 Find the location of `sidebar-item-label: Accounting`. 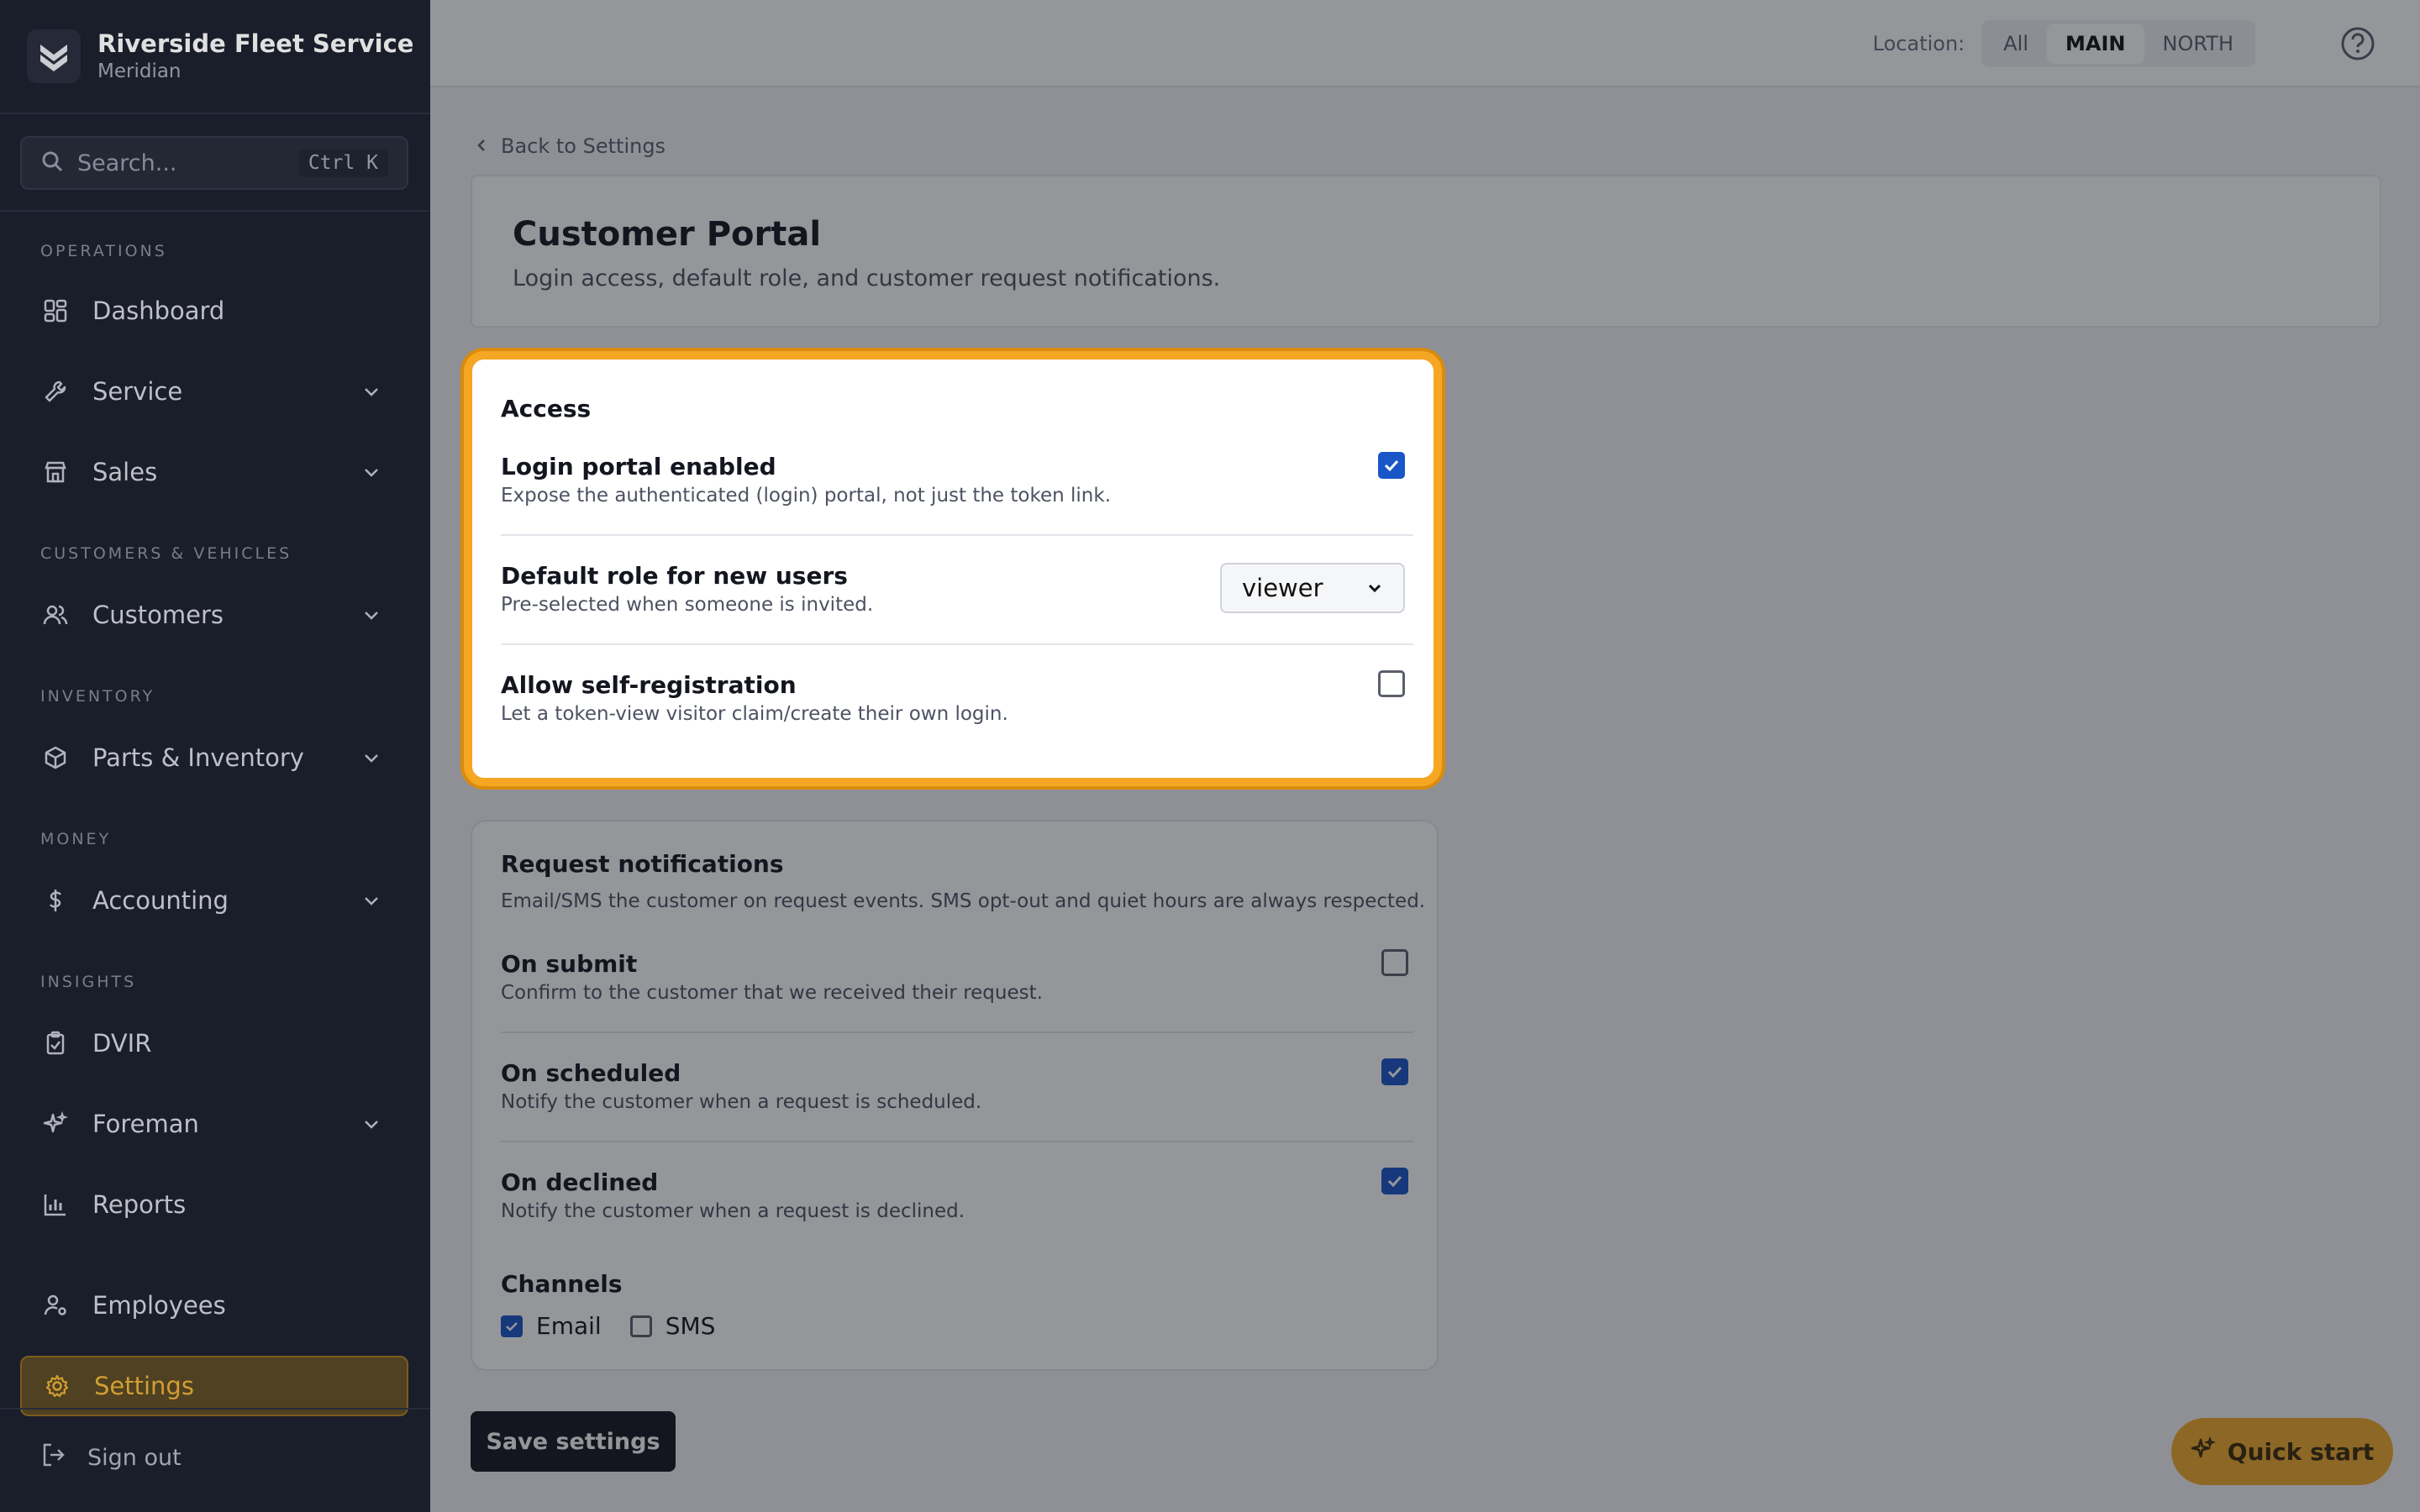

sidebar-item-label: Accounting is located at coordinates (161, 900).